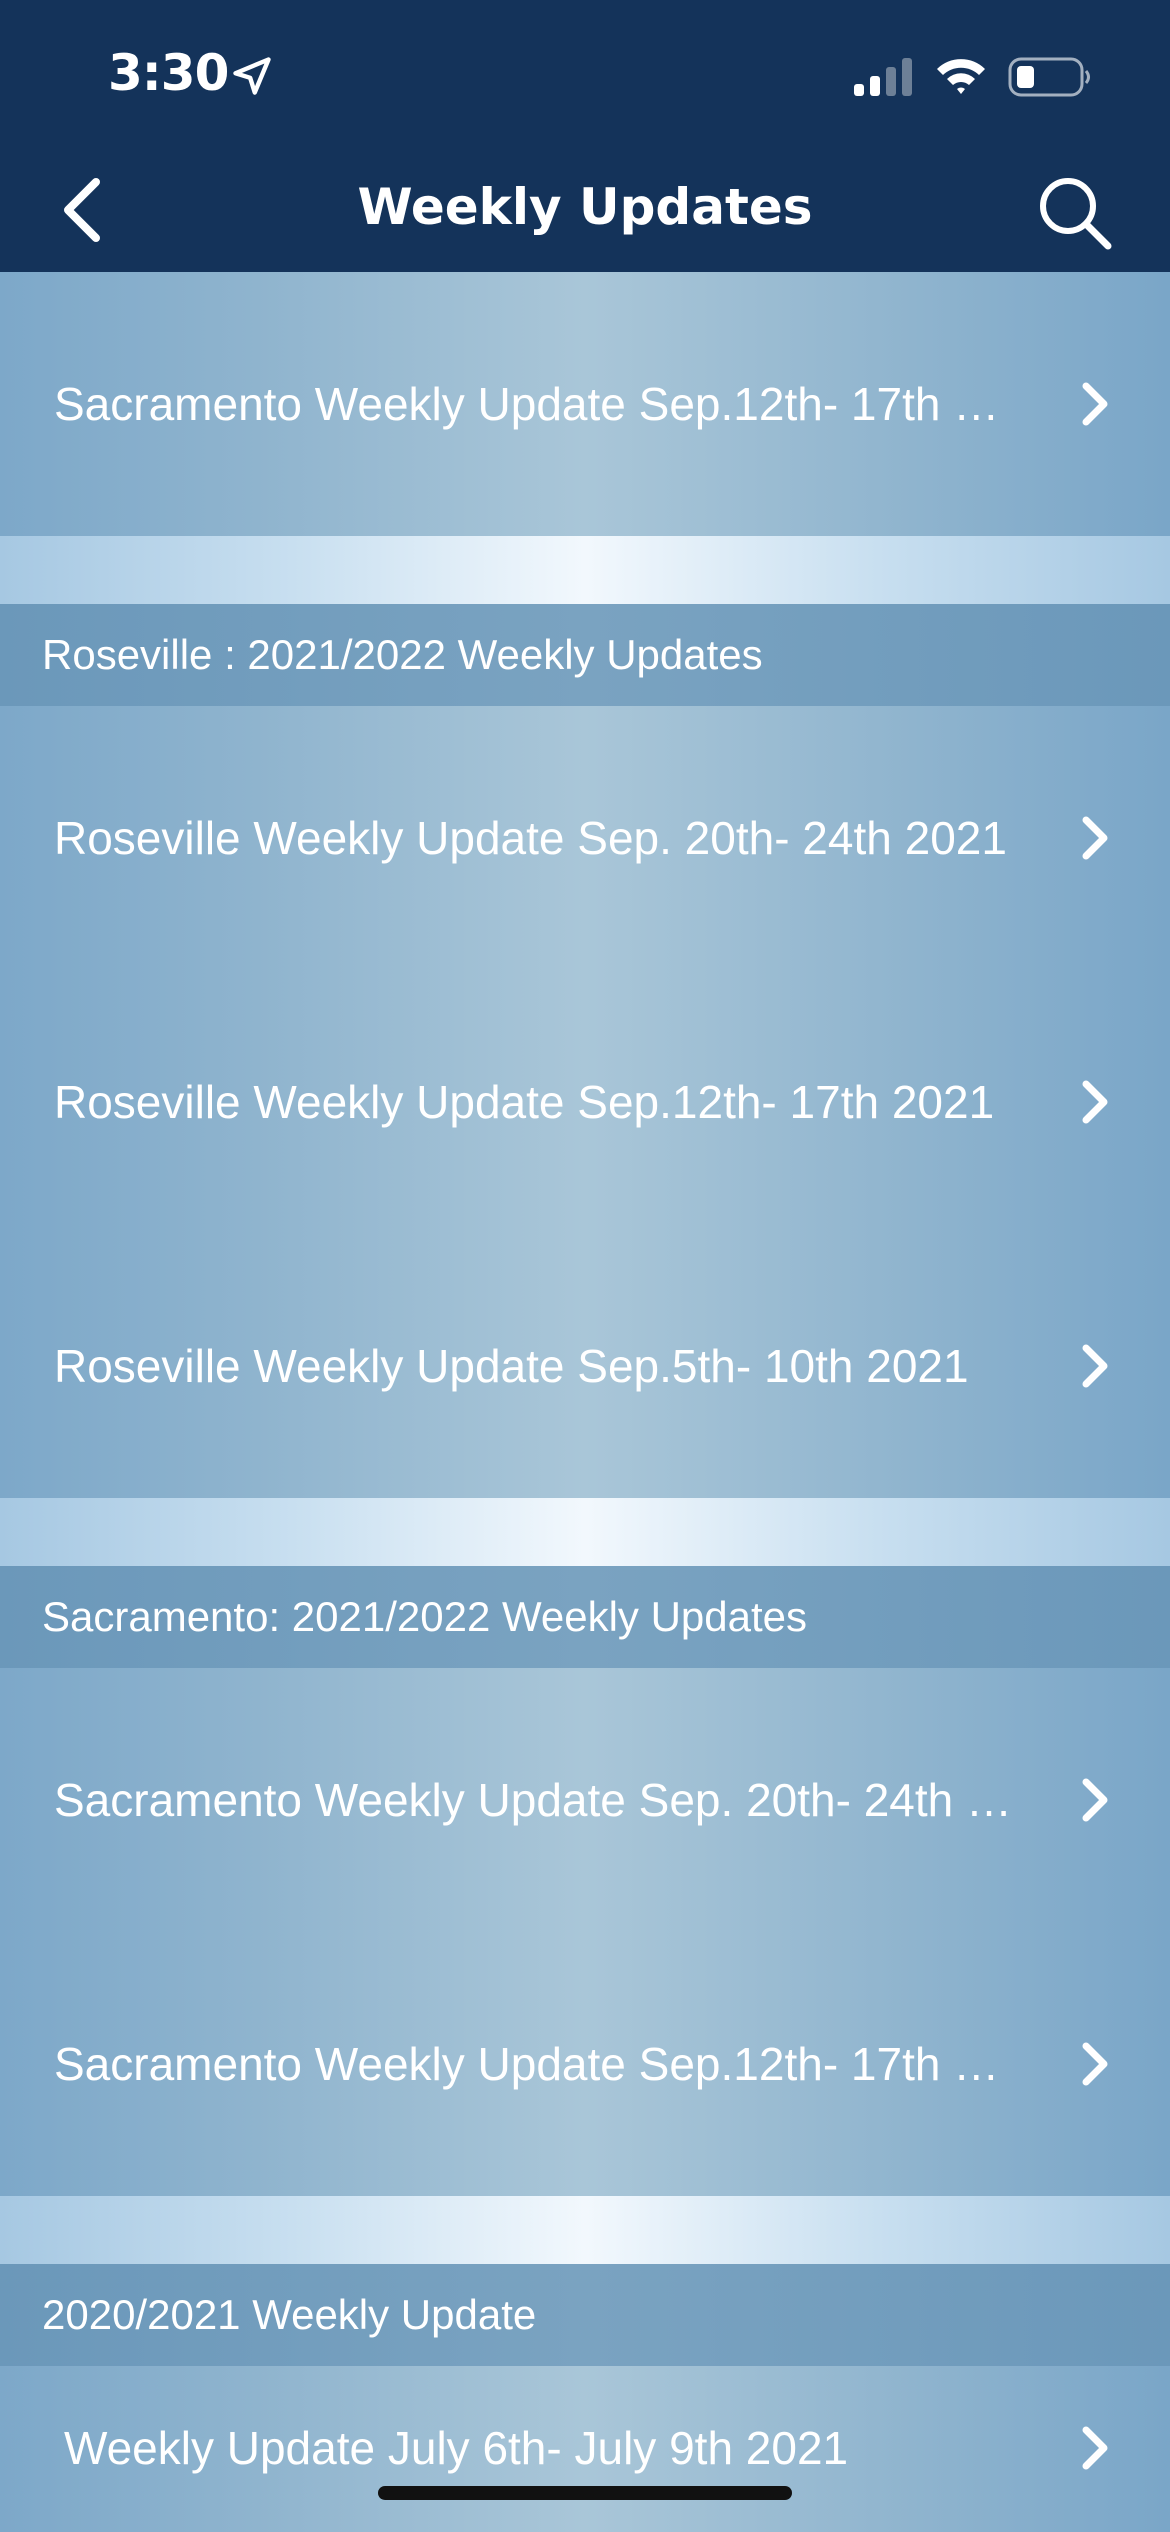 The height and width of the screenshot is (2532, 1170). I want to click on section-title: Roseville : 2021/2022 Weekly Updates, so click(402, 654).